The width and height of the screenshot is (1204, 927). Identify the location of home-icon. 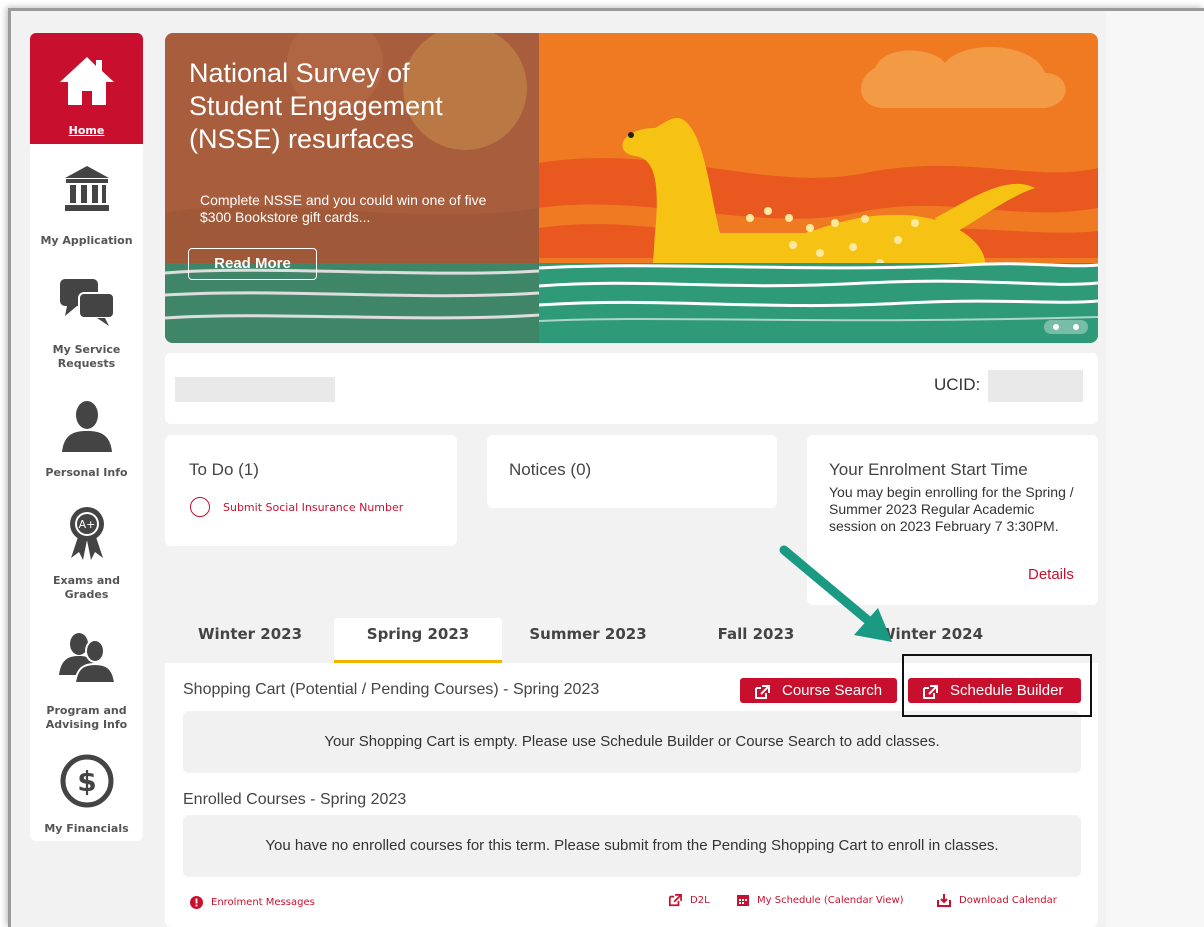
(86, 81).